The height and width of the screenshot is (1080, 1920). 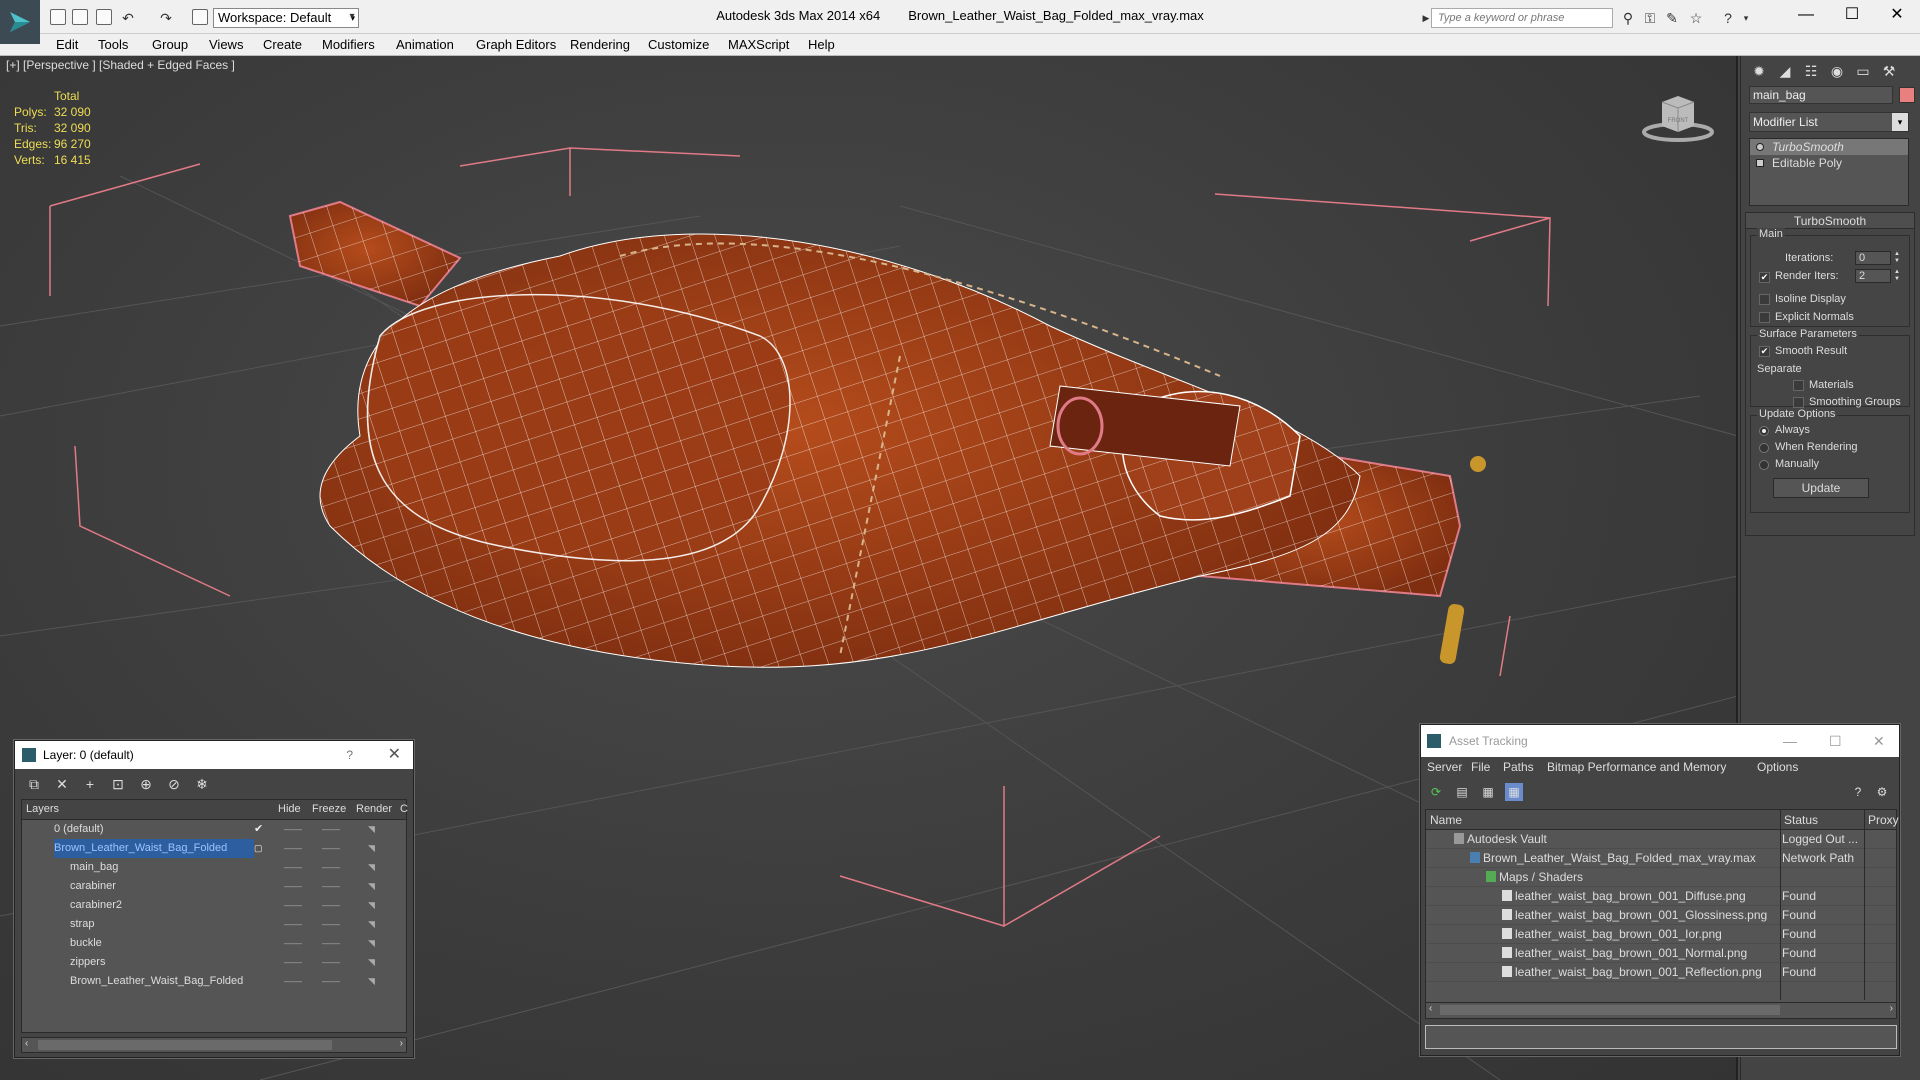 What do you see at coordinates (1777, 767) in the screenshot?
I see `menu-options: Options` at bounding box center [1777, 767].